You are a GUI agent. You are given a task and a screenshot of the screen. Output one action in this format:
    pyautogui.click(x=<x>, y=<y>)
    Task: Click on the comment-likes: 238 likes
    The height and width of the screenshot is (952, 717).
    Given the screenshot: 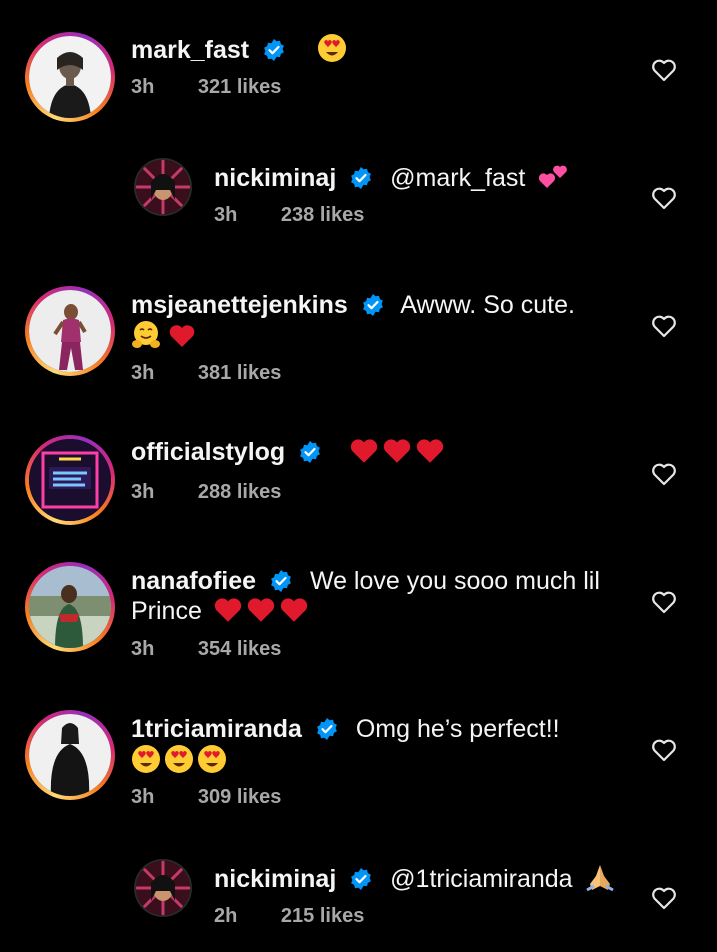 What is the action you would take?
    pyautogui.click(x=322, y=215)
    